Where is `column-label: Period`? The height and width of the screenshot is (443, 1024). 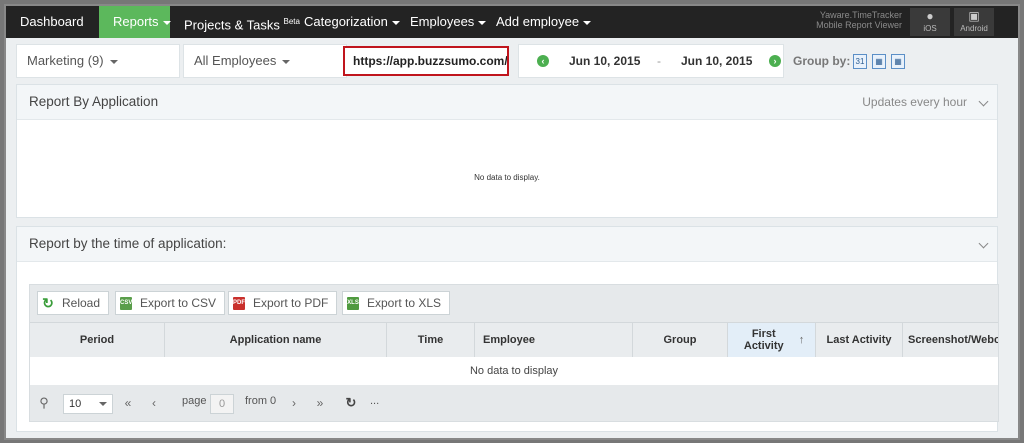 column-label: Period is located at coordinates (97, 340).